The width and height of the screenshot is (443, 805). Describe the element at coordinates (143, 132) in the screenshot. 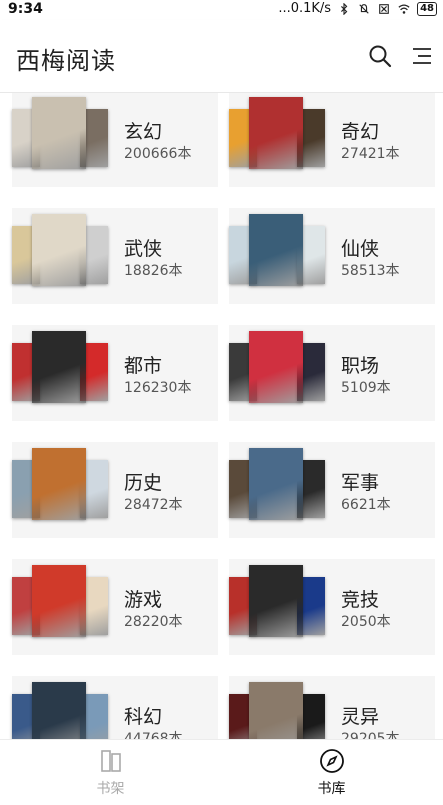

I see `category-name: 玄幻` at that location.